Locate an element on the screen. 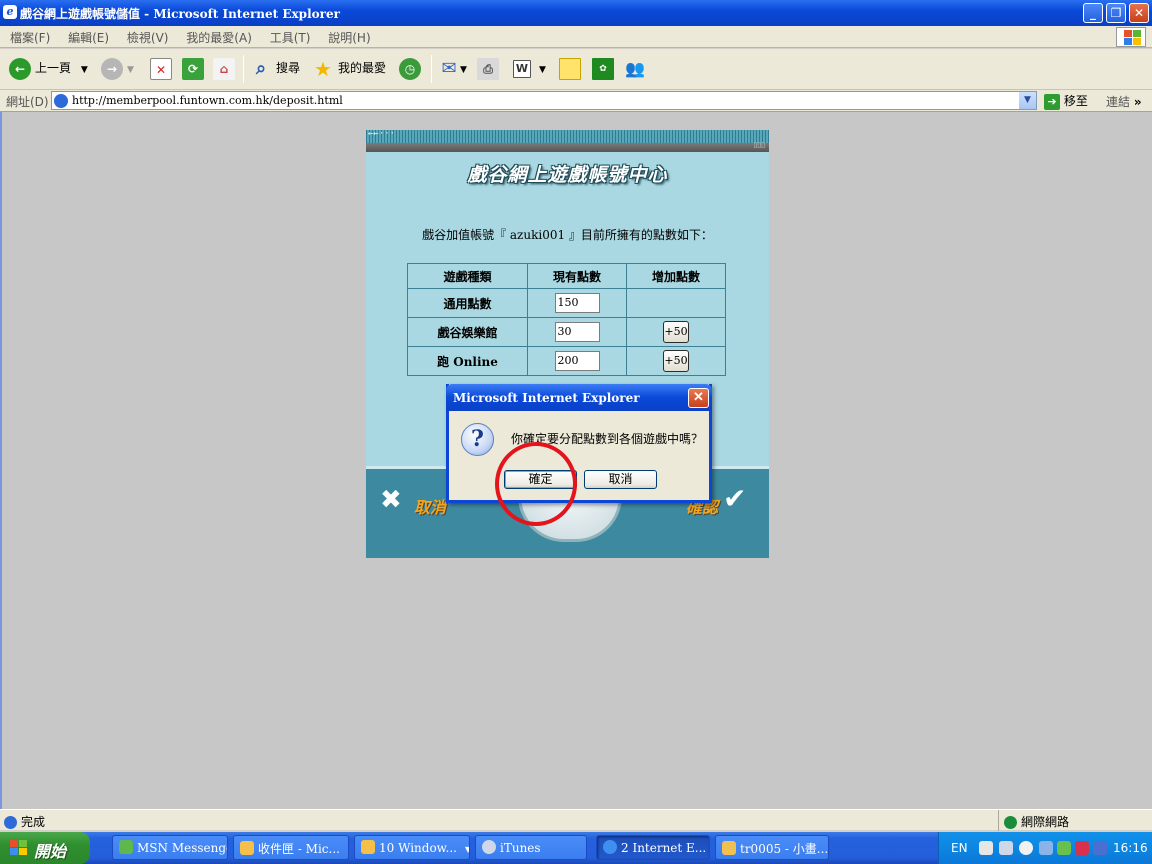  search-button: ⌕ 搜尋 is located at coordinates (275, 68).